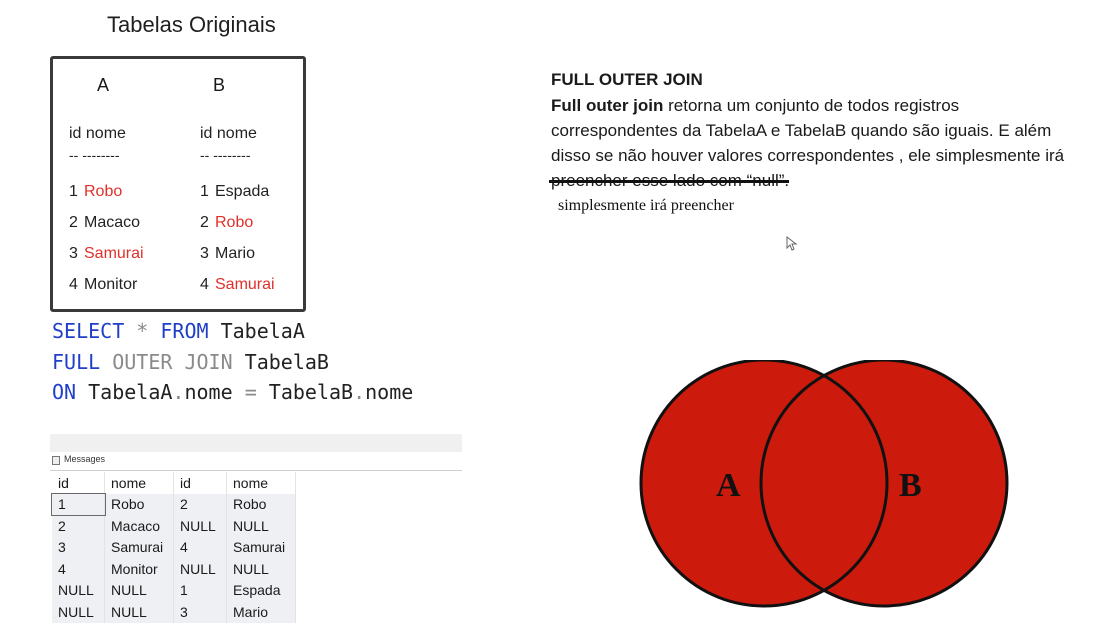 The image size is (1102, 623). I want to click on sql-keyword: FROM, so click(184, 331).